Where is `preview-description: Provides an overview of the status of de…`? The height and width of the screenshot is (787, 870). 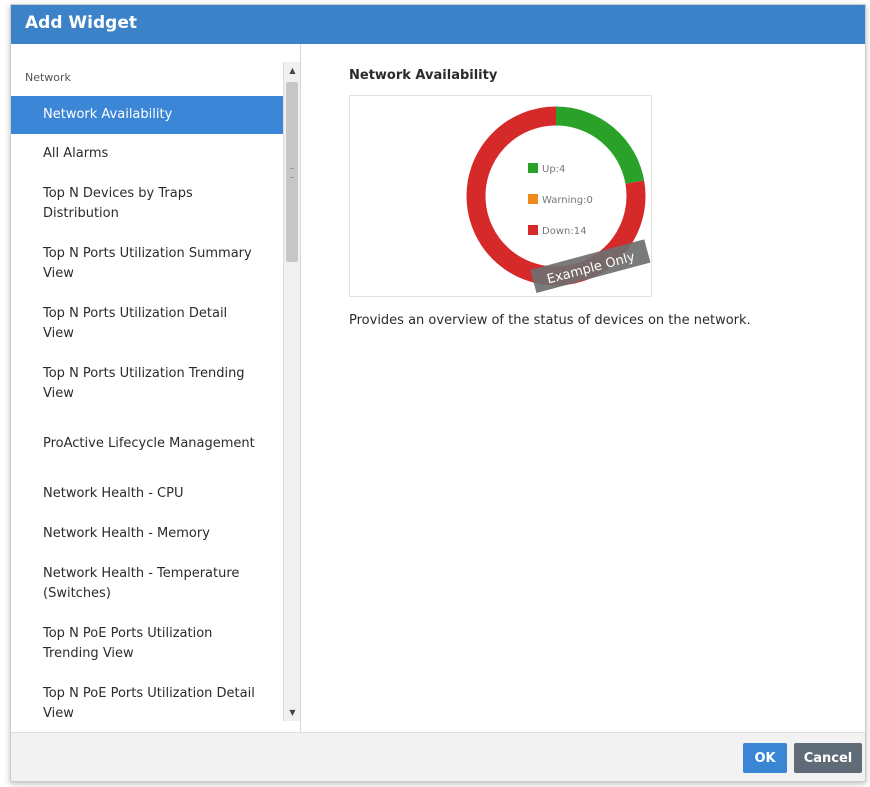
preview-description: Provides an overview of the status of de… is located at coordinates (550, 320).